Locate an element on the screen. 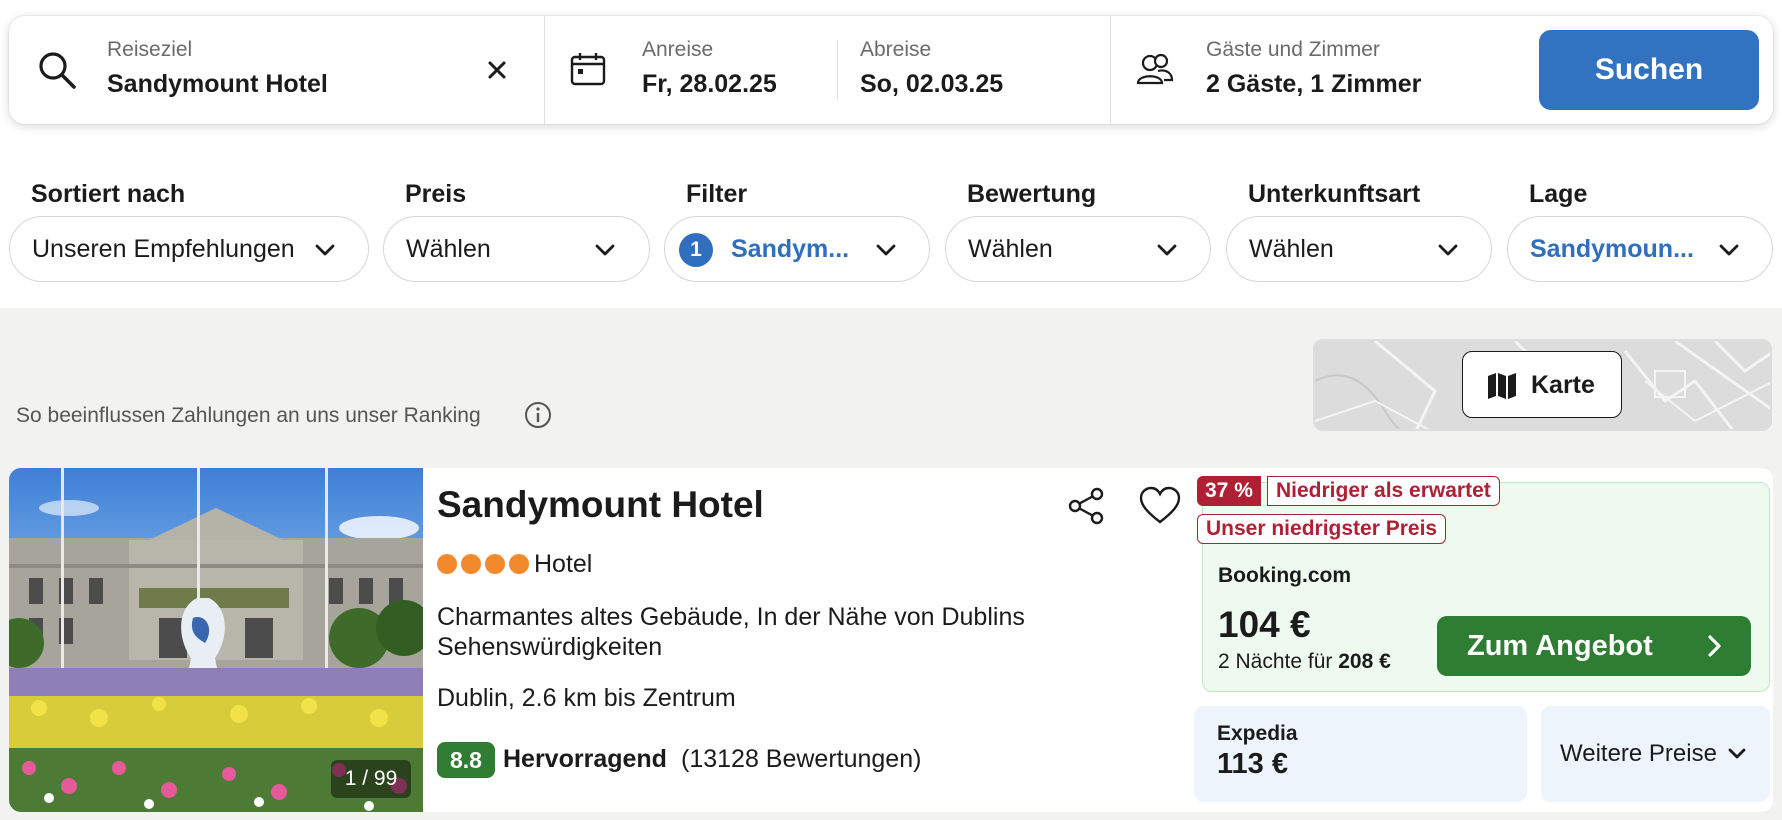 This screenshot has width=1782, height=820. filter-title: Filter is located at coordinates (717, 194).